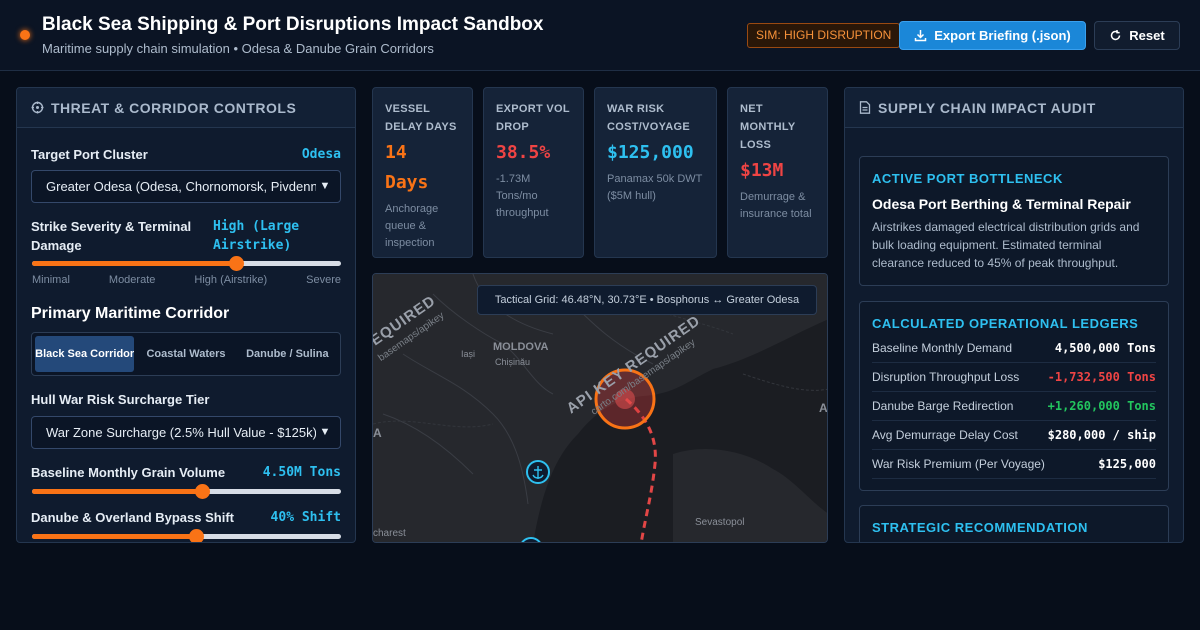  I want to click on document-icon, so click(865, 107).